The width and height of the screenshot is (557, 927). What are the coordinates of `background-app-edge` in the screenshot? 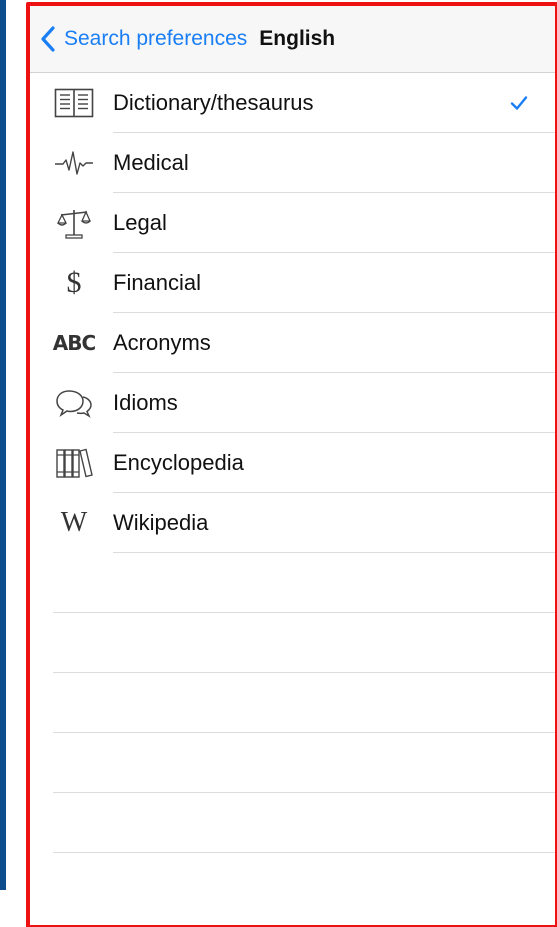 It's located at (3, 445).